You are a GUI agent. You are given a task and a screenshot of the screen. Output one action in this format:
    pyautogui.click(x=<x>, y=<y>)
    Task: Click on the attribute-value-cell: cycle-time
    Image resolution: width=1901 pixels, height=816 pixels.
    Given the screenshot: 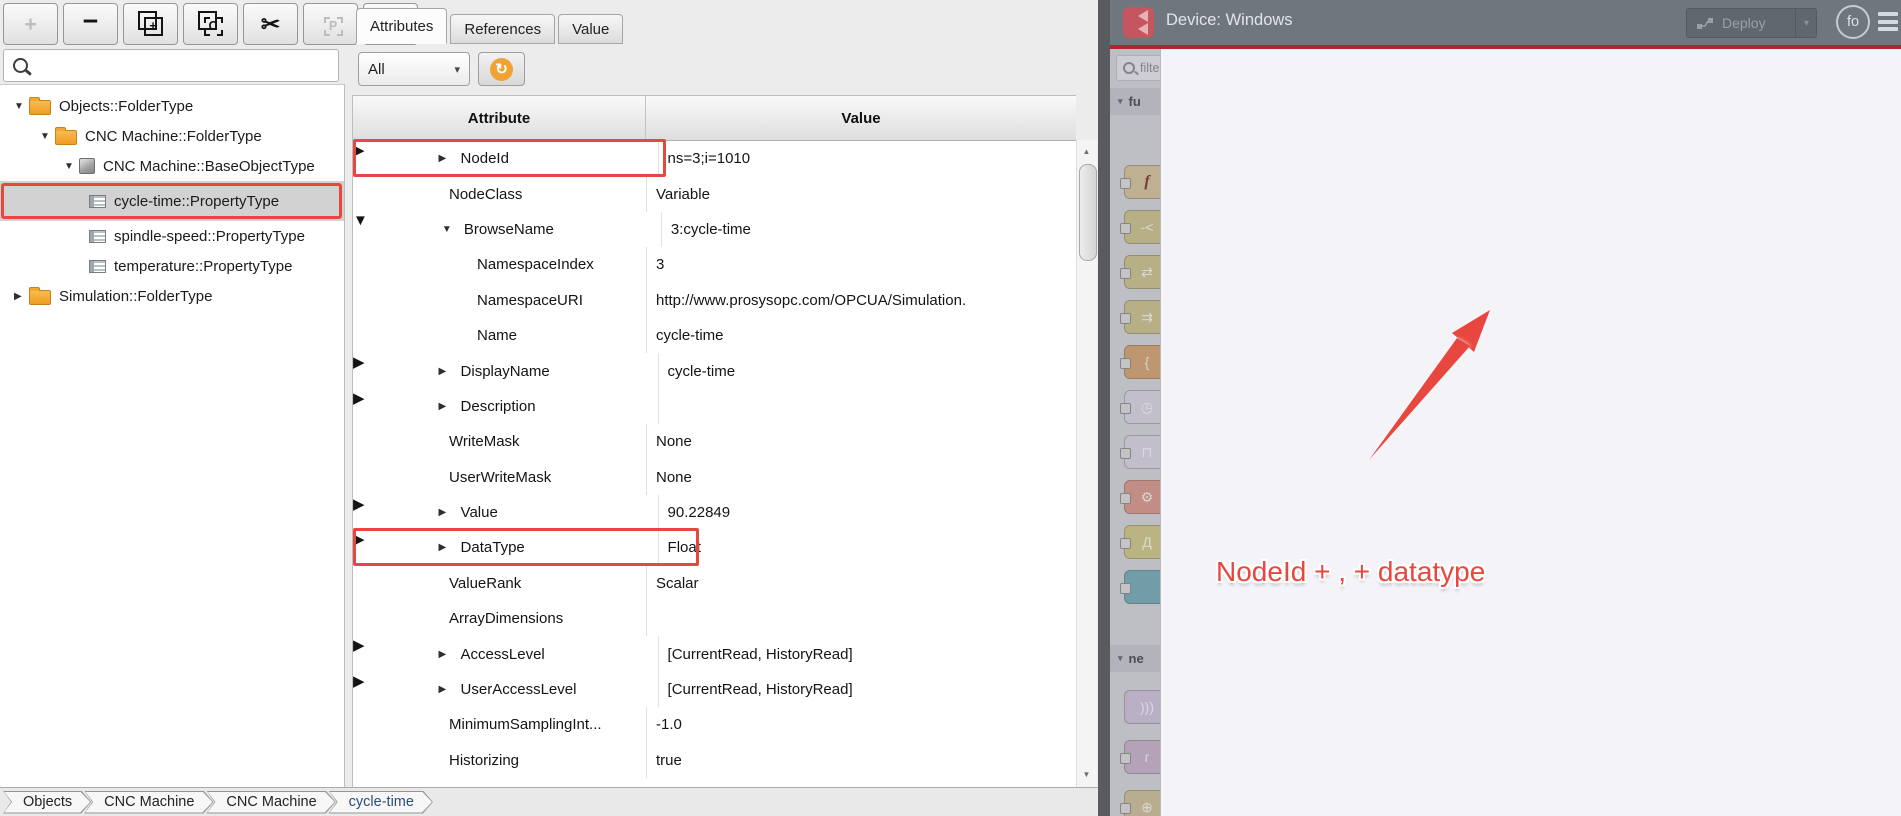 What is the action you would take?
    pyautogui.click(x=866, y=371)
    